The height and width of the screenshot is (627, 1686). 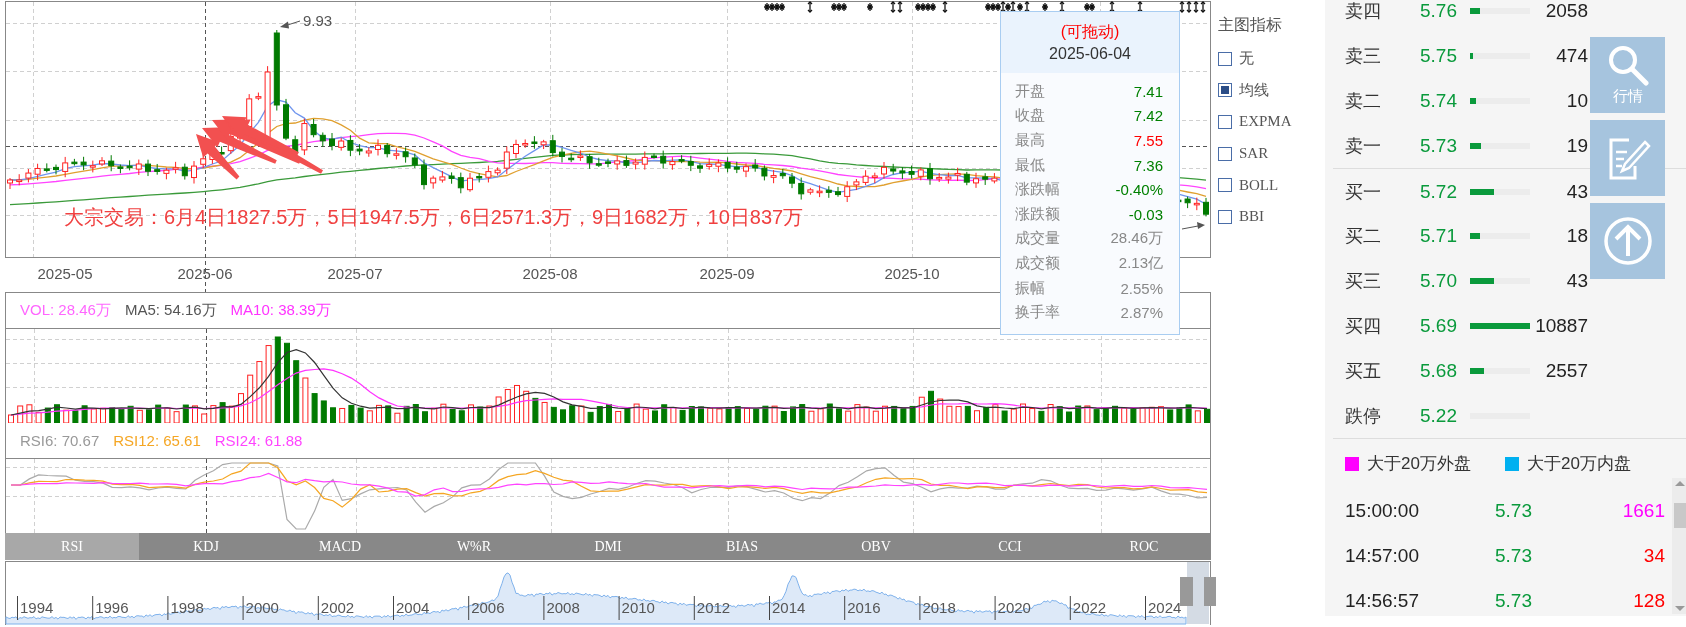 What do you see at coordinates (1363, 237) in the screenshot?
I see `order-level-label: 买二` at bounding box center [1363, 237].